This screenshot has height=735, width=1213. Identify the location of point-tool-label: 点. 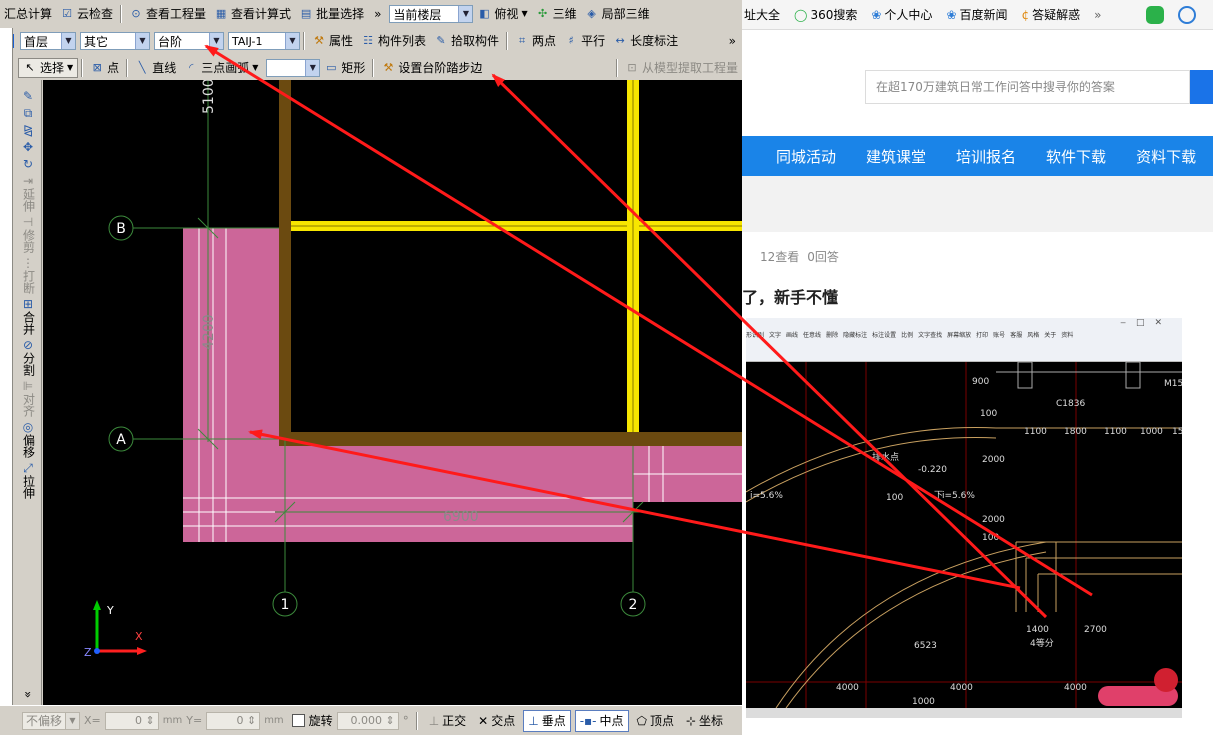
(113, 68).